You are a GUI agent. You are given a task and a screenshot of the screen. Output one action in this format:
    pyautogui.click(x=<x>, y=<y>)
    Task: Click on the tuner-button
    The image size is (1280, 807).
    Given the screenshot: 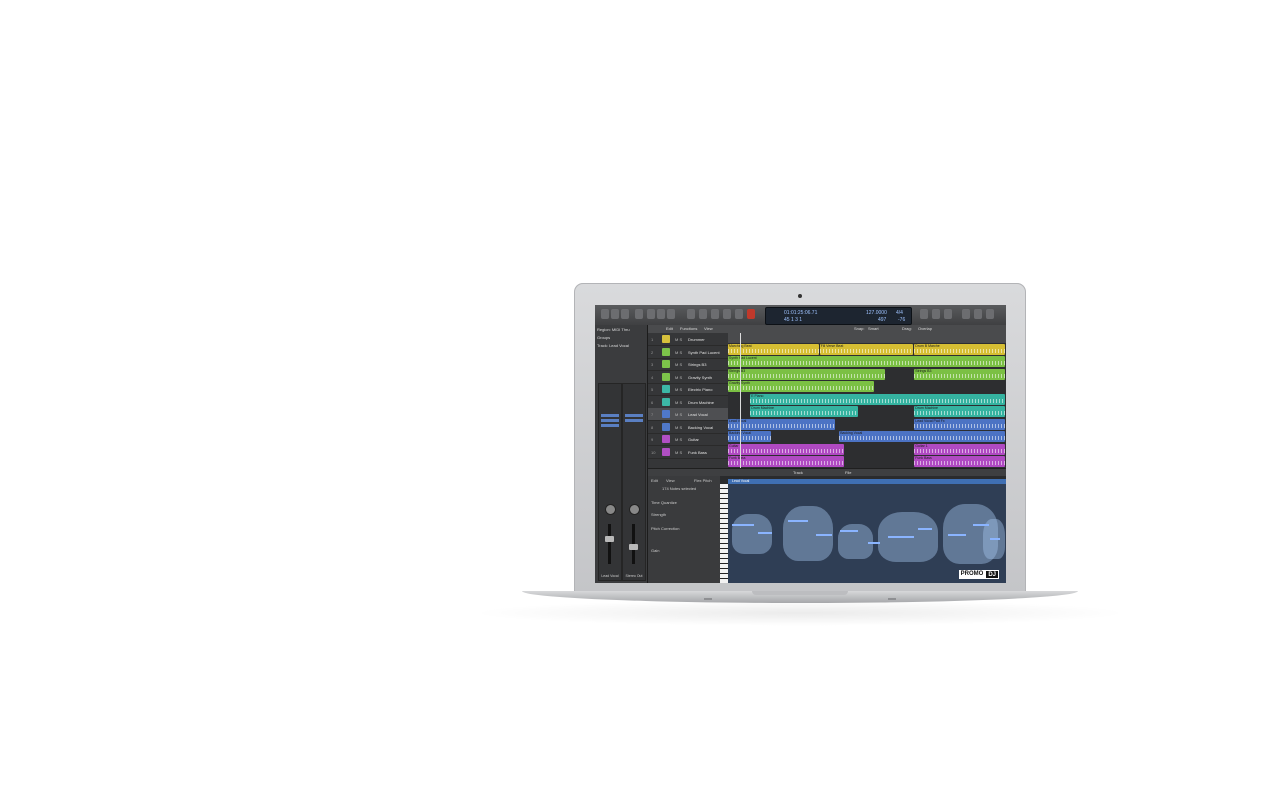 What is the action you would take?
    pyautogui.click(x=936, y=314)
    